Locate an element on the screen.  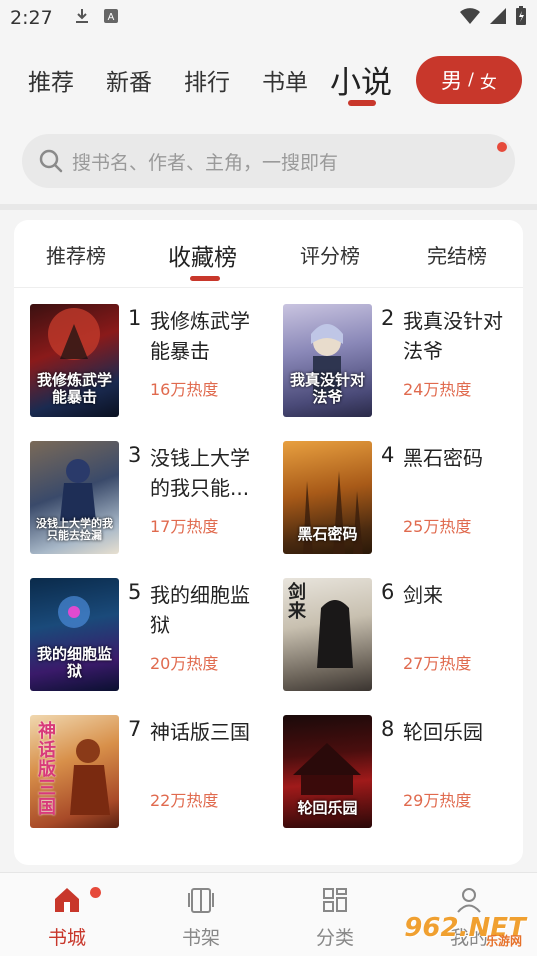
search-input: 搜书名、作者、主角，一搜即有 is located at coordinates (268, 161).